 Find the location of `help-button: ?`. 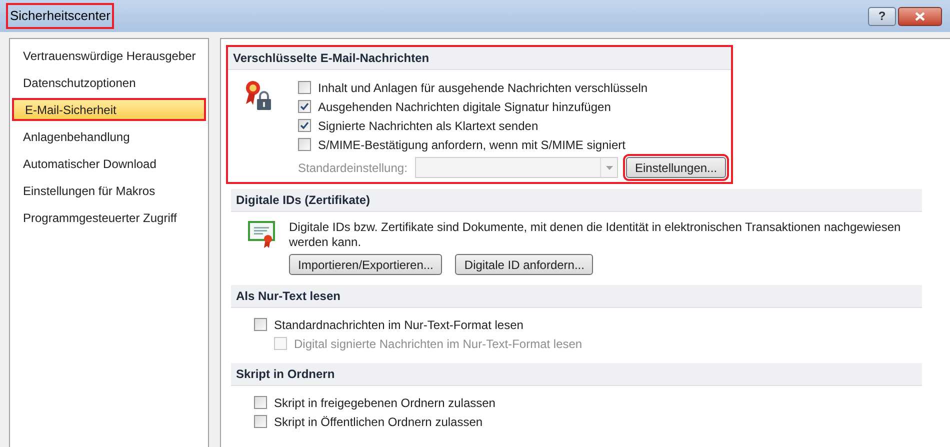

help-button: ? is located at coordinates (882, 16).